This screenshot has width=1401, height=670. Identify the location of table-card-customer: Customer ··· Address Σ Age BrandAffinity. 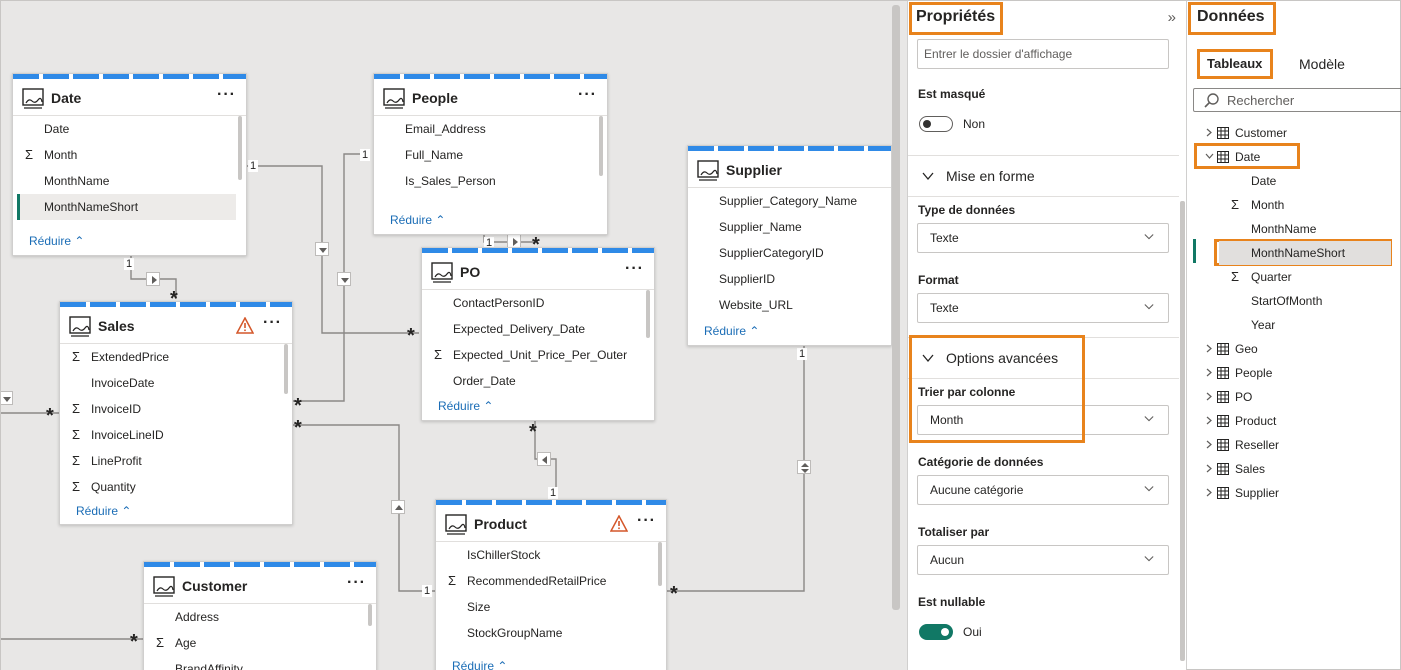
(260, 615).